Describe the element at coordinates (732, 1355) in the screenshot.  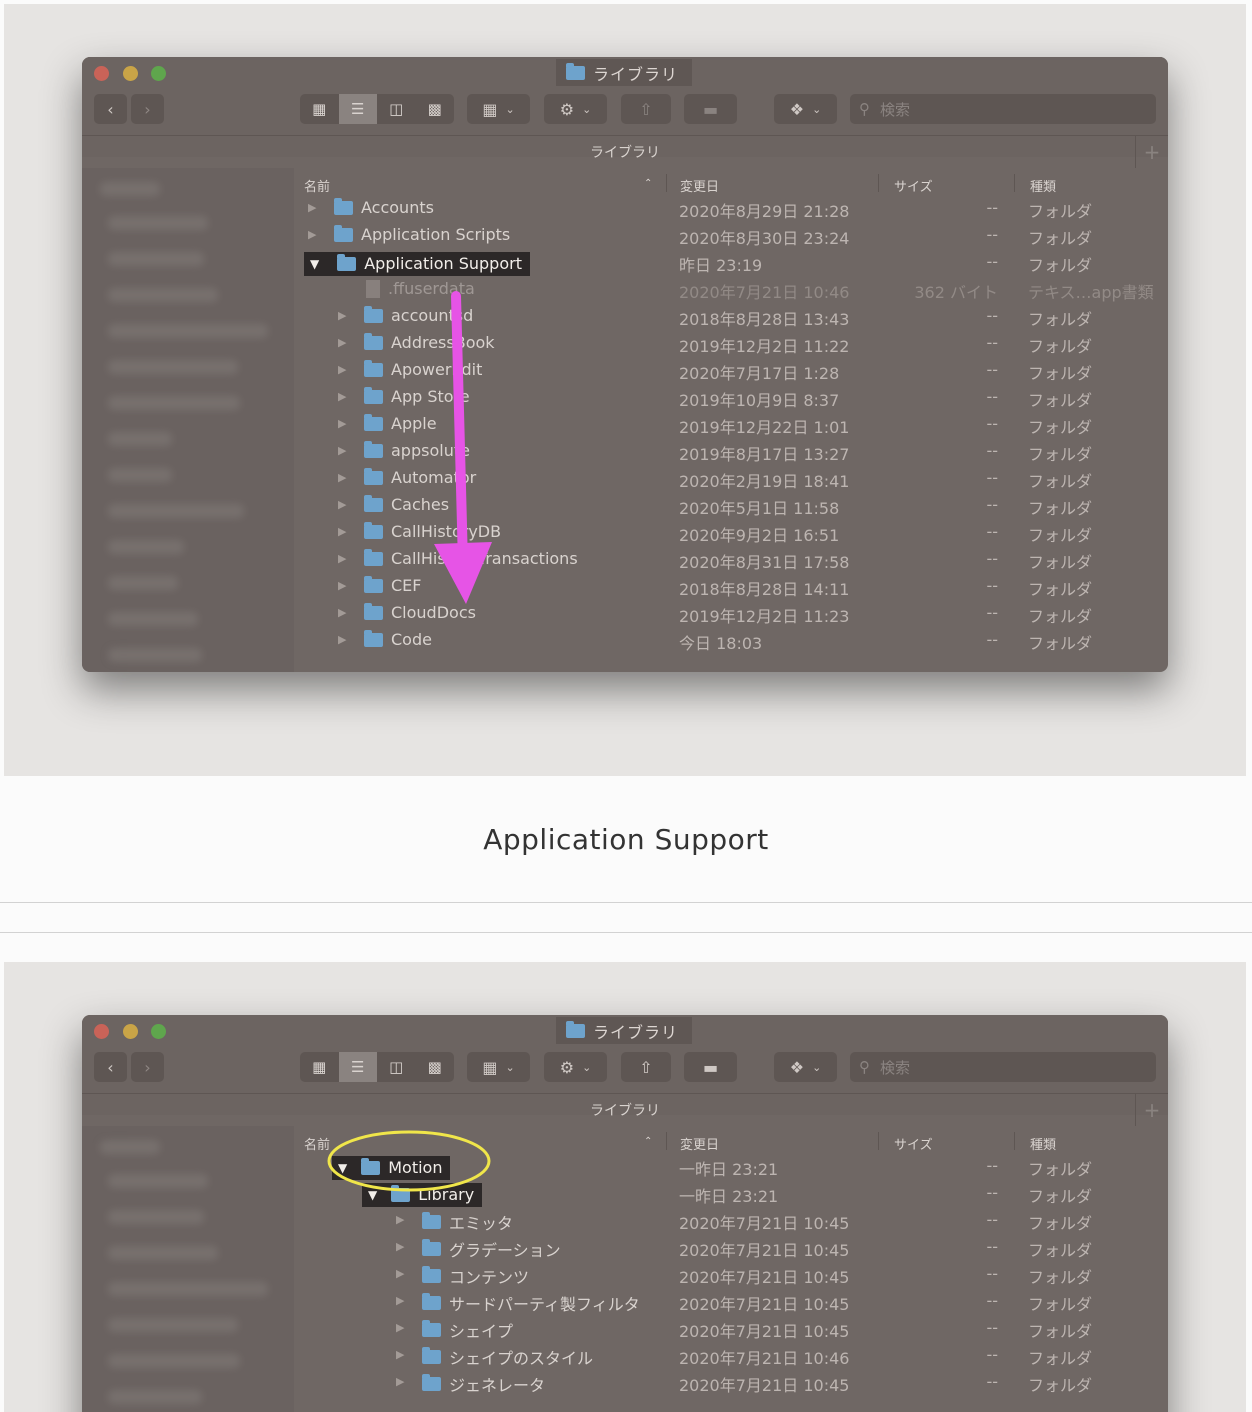
I see `table-row: ▶ シェイプのスタイル 2020年7月21日 10:46 -- フォルダ` at that location.